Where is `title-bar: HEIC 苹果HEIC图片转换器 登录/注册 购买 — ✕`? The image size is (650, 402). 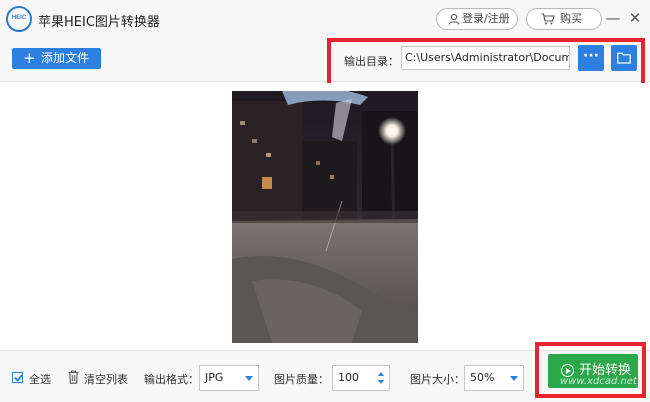 title-bar: HEIC 苹果HEIC图片转换器 登录/注册 购买 — ✕ is located at coordinates (325, 19).